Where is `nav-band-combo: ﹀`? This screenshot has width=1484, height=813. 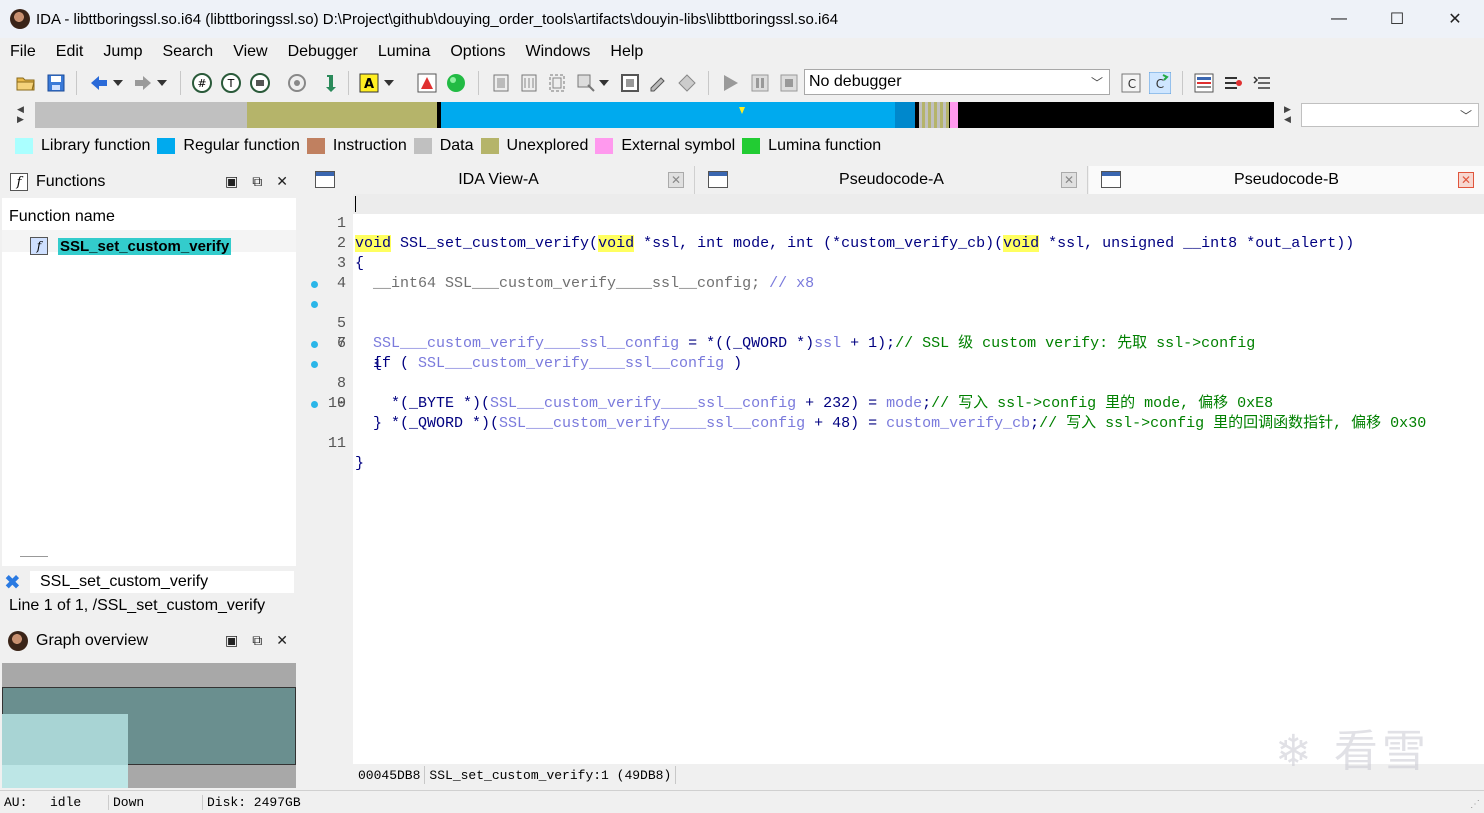
nav-band-combo: ﹀ is located at coordinates (1390, 115).